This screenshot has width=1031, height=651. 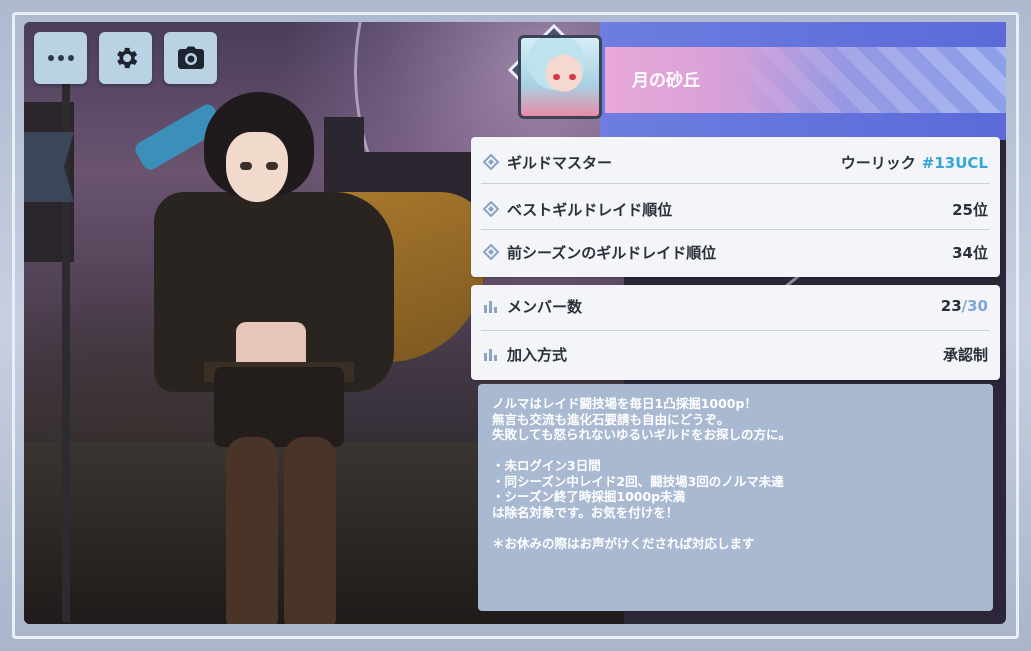 I want to click on toolbar, so click(x=125, y=58).